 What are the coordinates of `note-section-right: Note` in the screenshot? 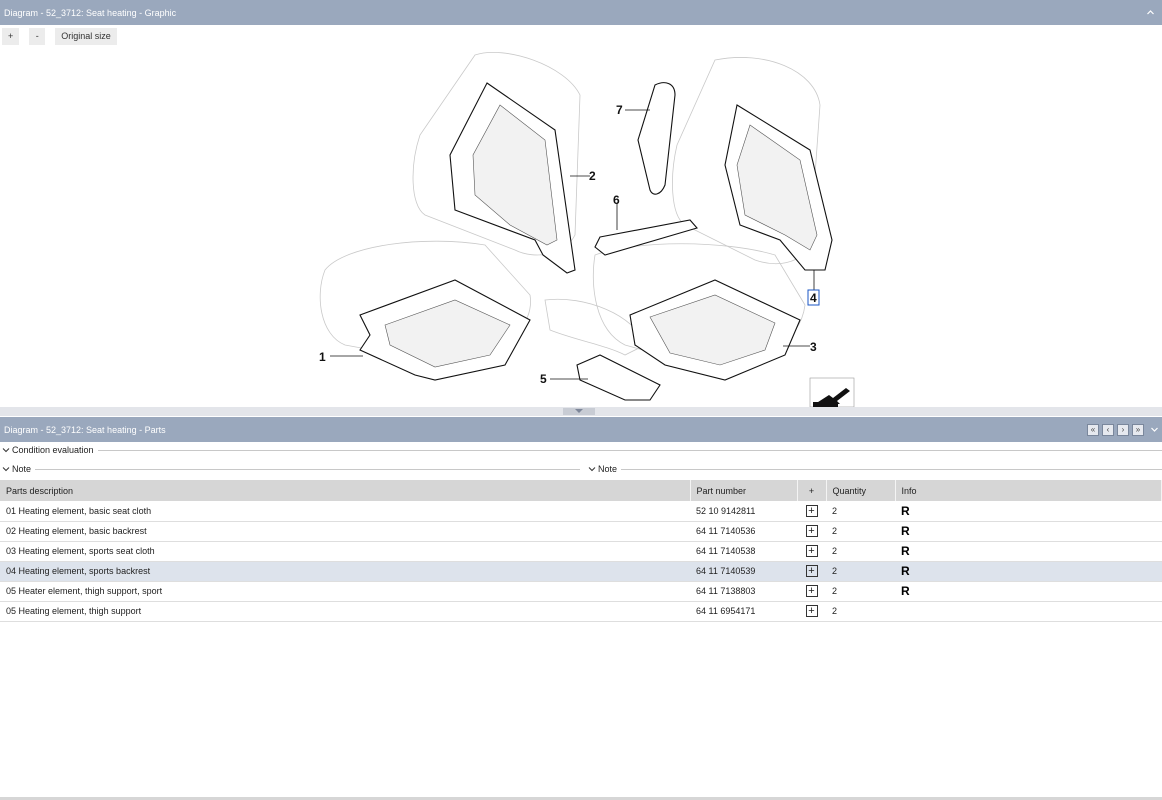 It's located at (874, 469).